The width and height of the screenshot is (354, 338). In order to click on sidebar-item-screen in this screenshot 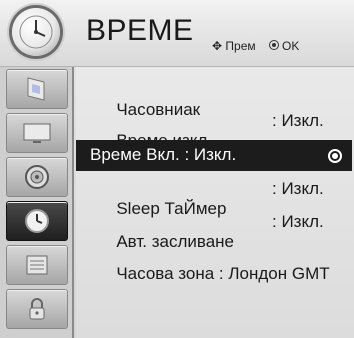, I will do `click(37, 133)`.